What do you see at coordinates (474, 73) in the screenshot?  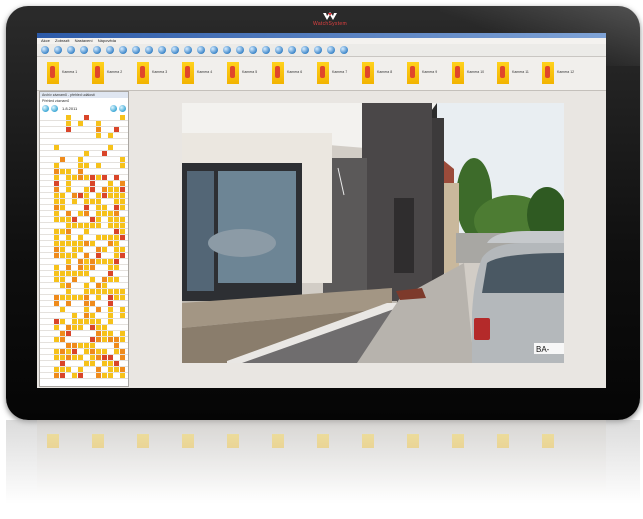 I see `camera-thumbnail: Kamera 10` at bounding box center [474, 73].